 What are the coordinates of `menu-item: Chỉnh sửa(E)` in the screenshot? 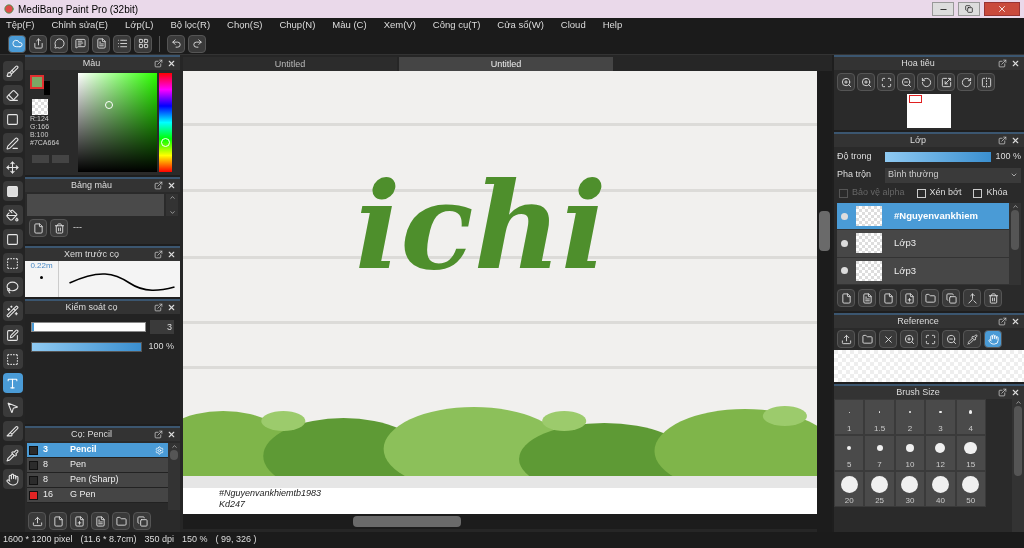 It's located at (80, 25).